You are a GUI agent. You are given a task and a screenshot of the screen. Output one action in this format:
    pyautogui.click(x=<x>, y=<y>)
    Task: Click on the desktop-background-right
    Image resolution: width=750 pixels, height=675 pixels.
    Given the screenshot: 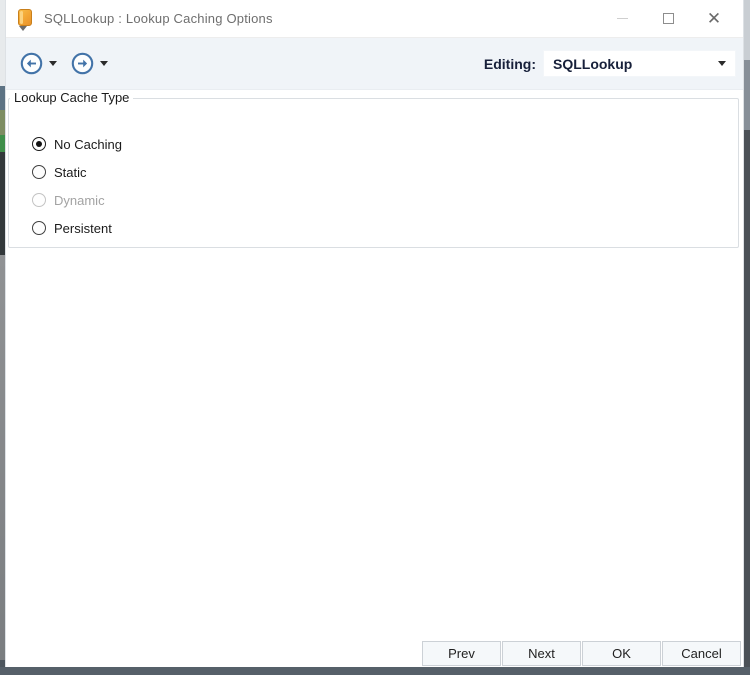 What is the action you would take?
    pyautogui.click(x=747, y=337)
    